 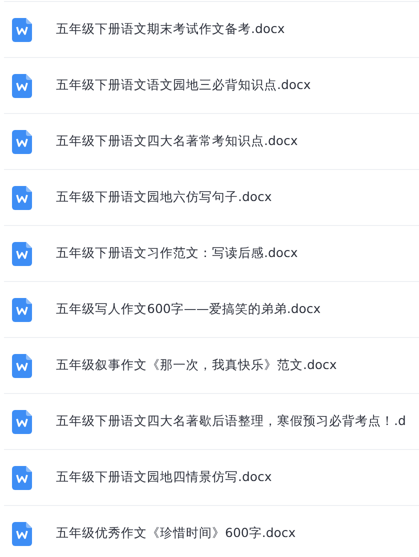 What do you see at coordinates (231, 421) in the screenshot?
I see `file-name: 五年级下册语文四大名著歇后语整理，寒假预习必背考点！.d` at bounding box center [231, 421].